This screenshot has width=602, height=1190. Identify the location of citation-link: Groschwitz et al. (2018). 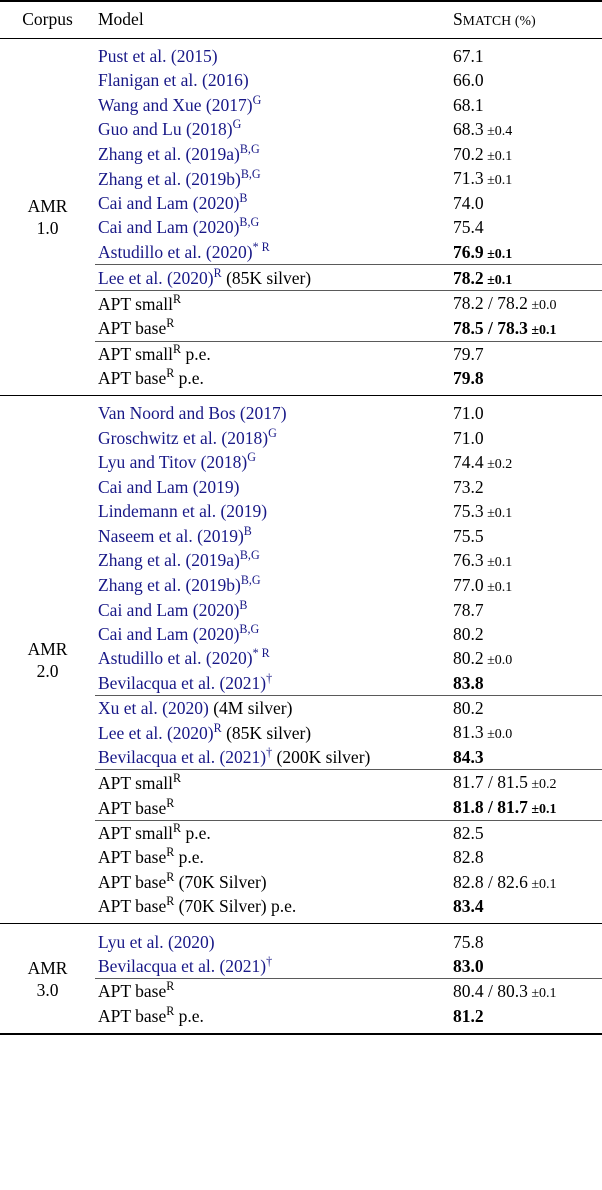
(183, 438).